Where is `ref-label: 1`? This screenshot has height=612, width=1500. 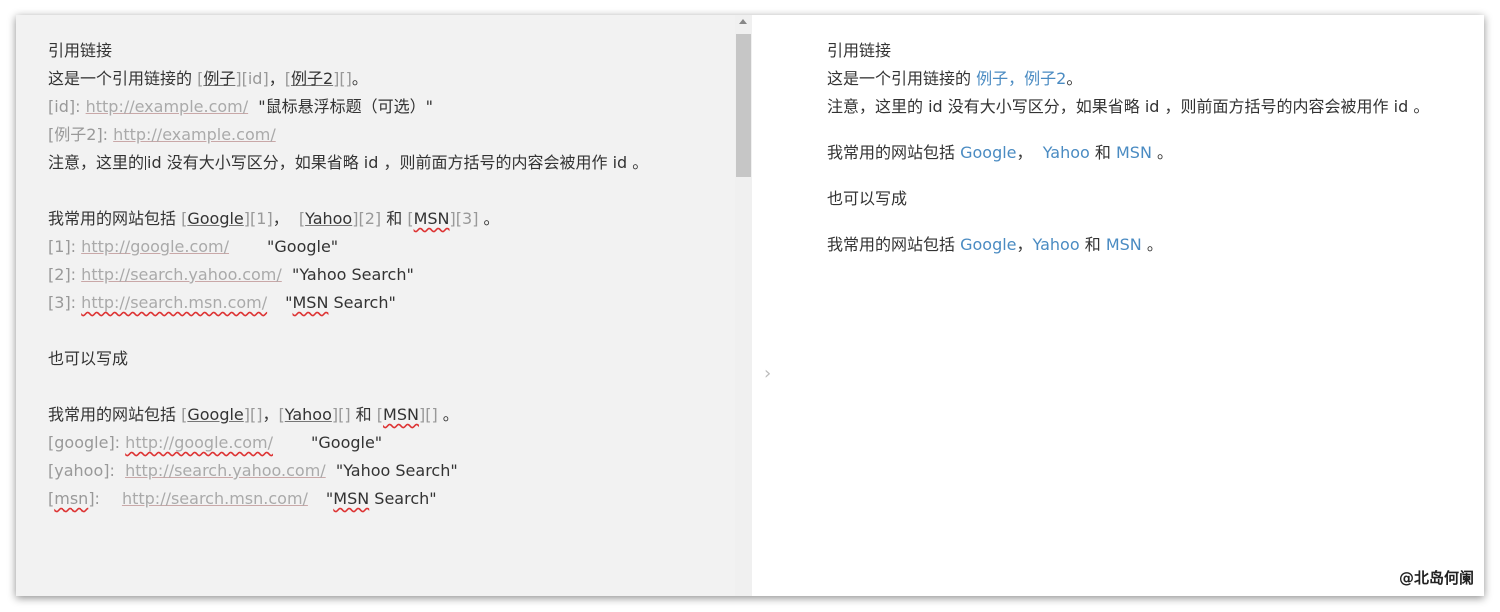 ref-label: 1 is located at coordinates (59, 246).